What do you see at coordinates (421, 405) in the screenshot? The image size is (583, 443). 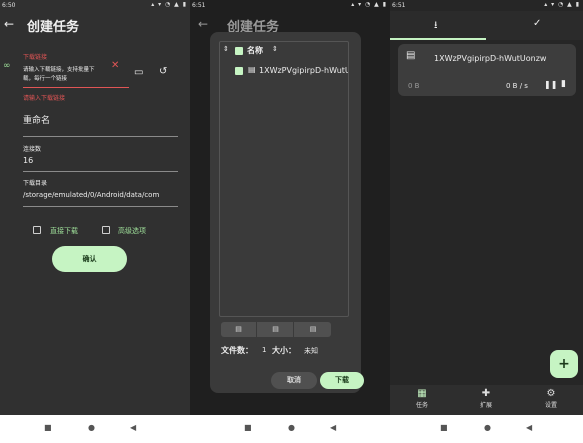 I see `nav-tasks-label: 任务` at bounding box center [421, 405].